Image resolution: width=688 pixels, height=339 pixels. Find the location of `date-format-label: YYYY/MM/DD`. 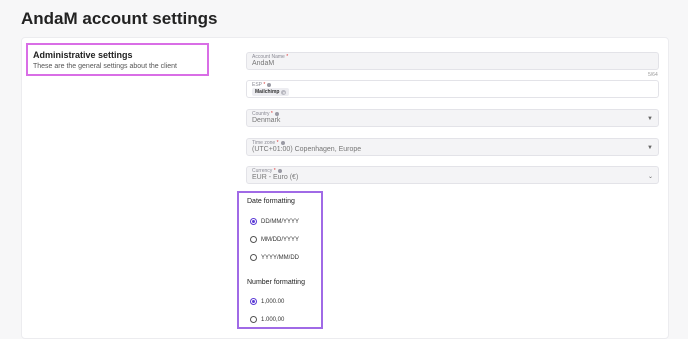

date-format-label: YYYY/MM/DD is located at coordinates (280, 257).